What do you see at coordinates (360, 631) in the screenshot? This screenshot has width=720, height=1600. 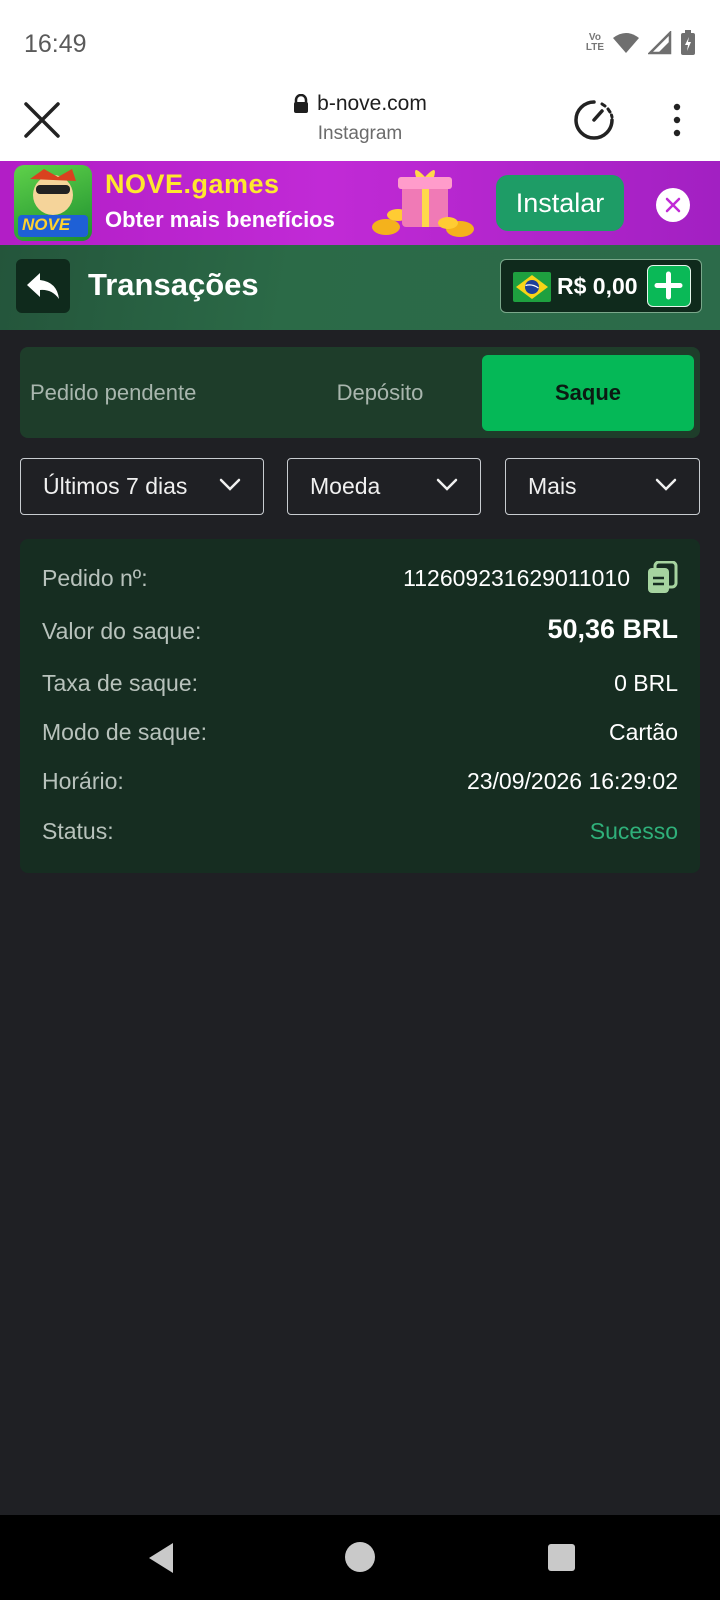 I see `withdrawal-amount-row: Valor do saque: 50,36 BRL` at bounding box center [360, 631].